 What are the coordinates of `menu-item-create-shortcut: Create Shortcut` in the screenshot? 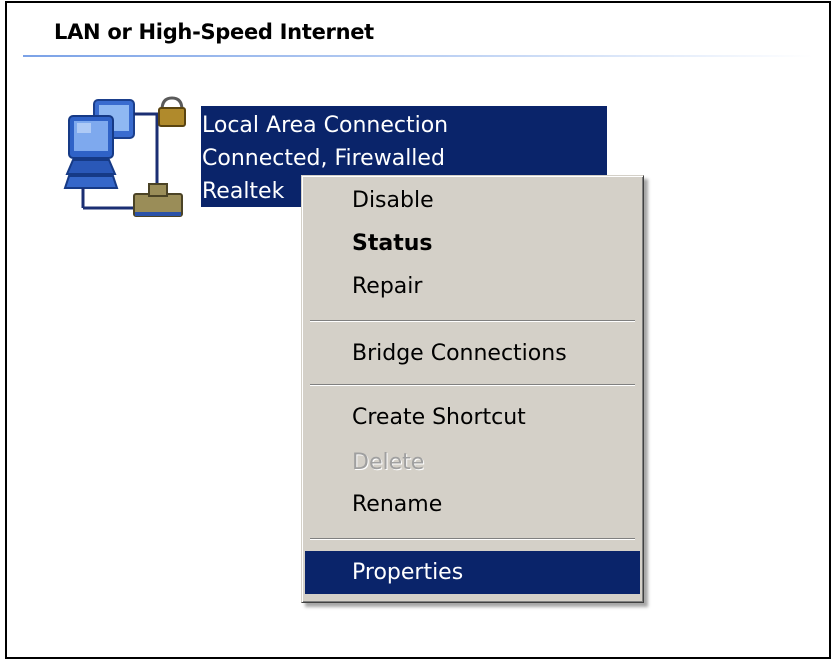 It's located at (472, 418).